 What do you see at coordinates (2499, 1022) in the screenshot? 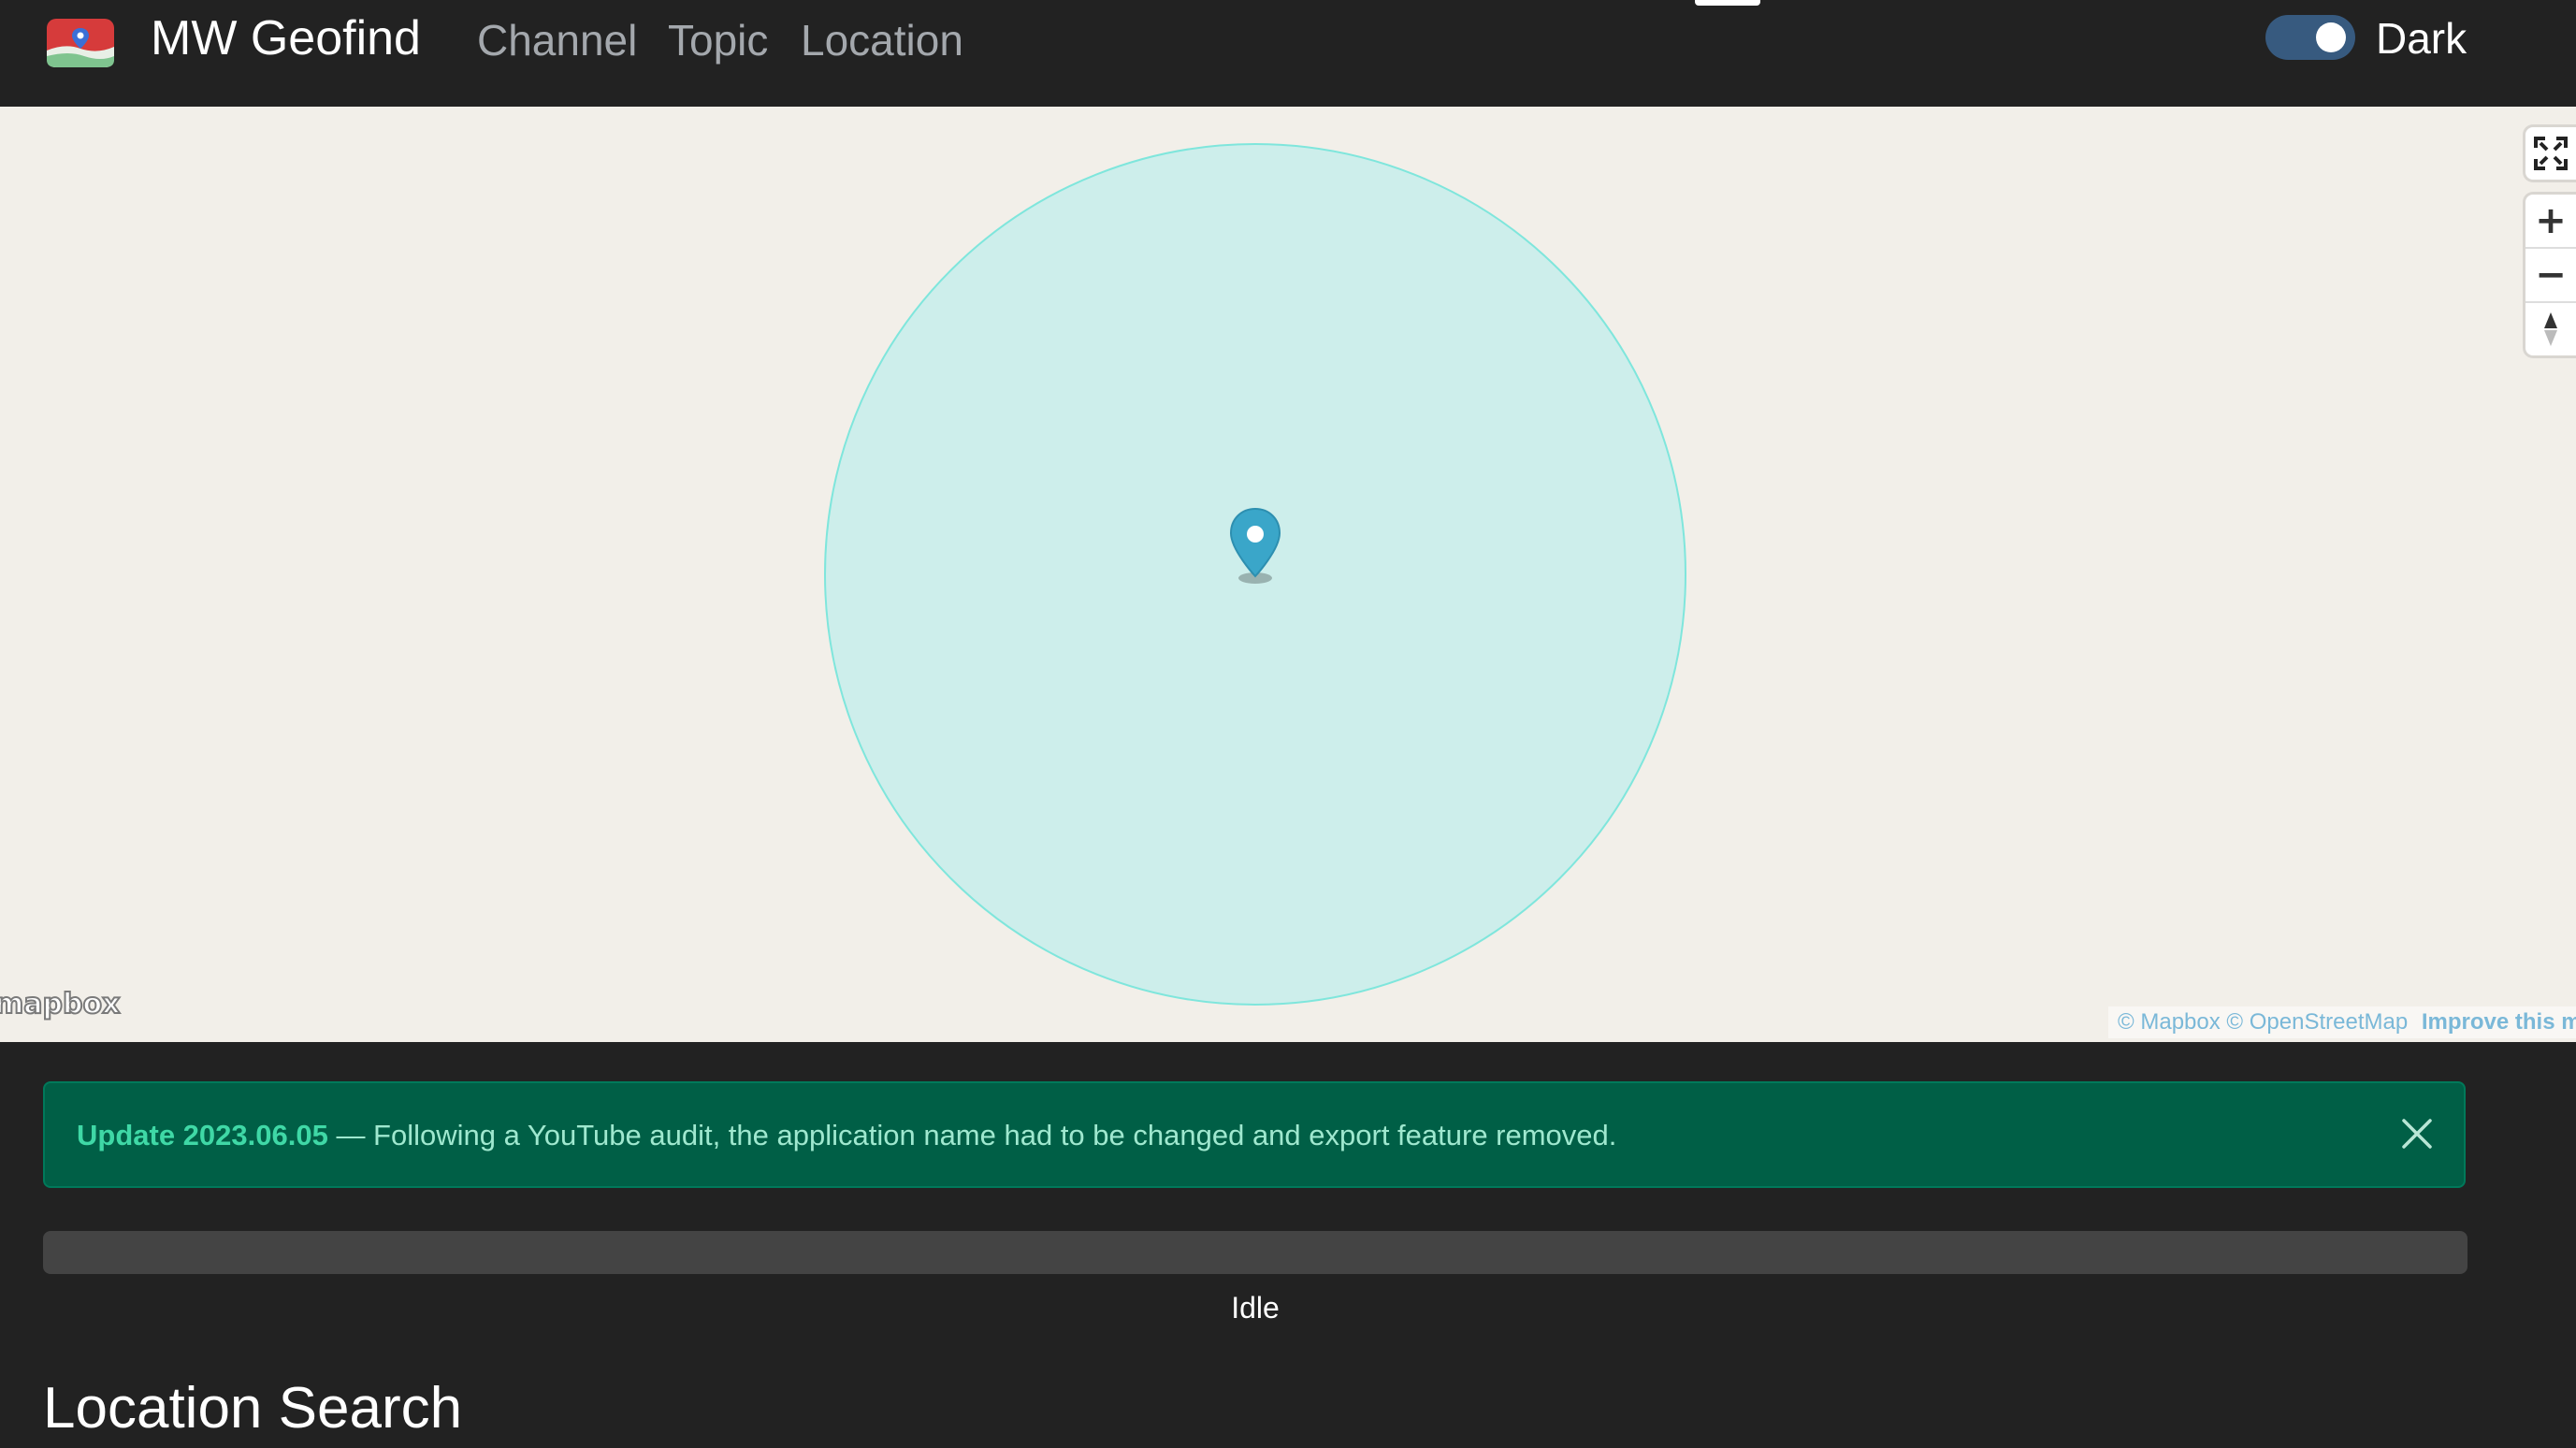
I see `attribution-improve-link: Improve this map` at bounding box center [2499, 1022].